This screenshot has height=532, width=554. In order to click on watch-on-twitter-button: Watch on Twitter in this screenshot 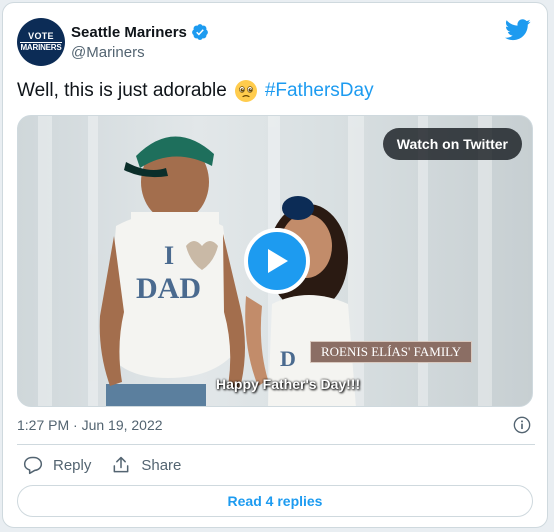, I will do `click(452, 144)`.